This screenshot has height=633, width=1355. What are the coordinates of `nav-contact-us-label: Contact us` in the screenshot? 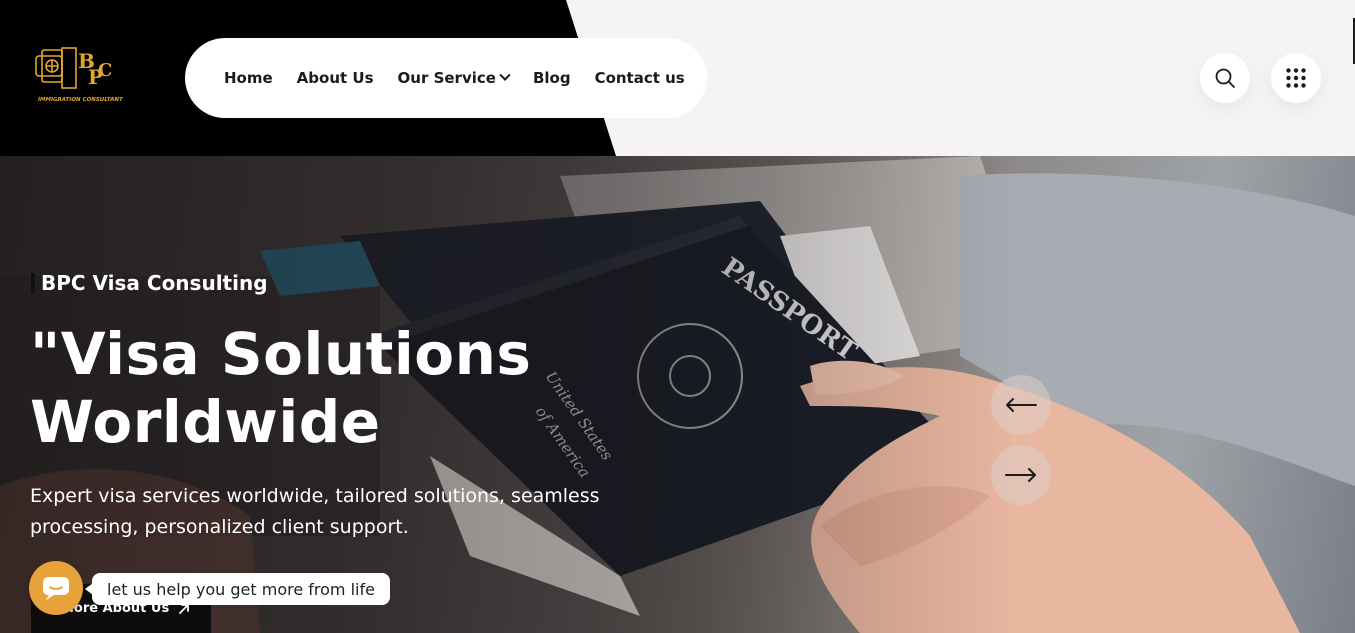 It's located at (639, 78).